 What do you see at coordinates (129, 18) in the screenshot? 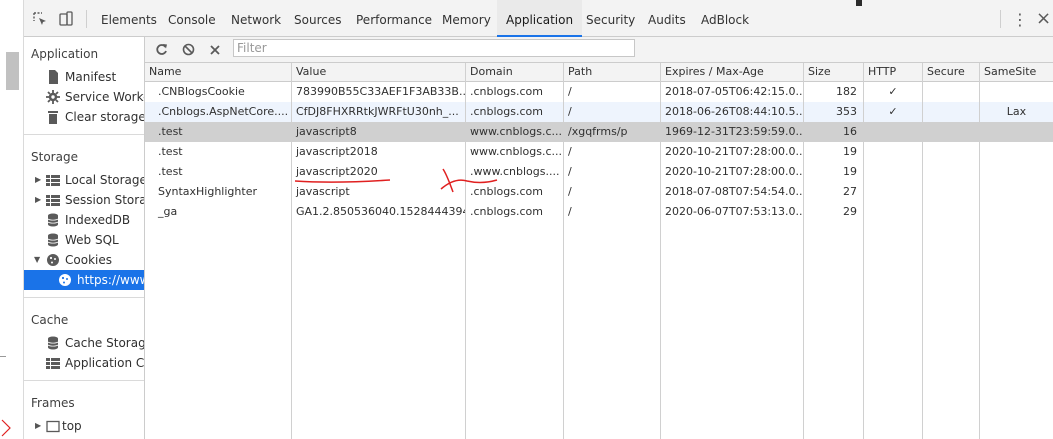
I see `tab-elements: Elements` at bounding box center [129, 18].